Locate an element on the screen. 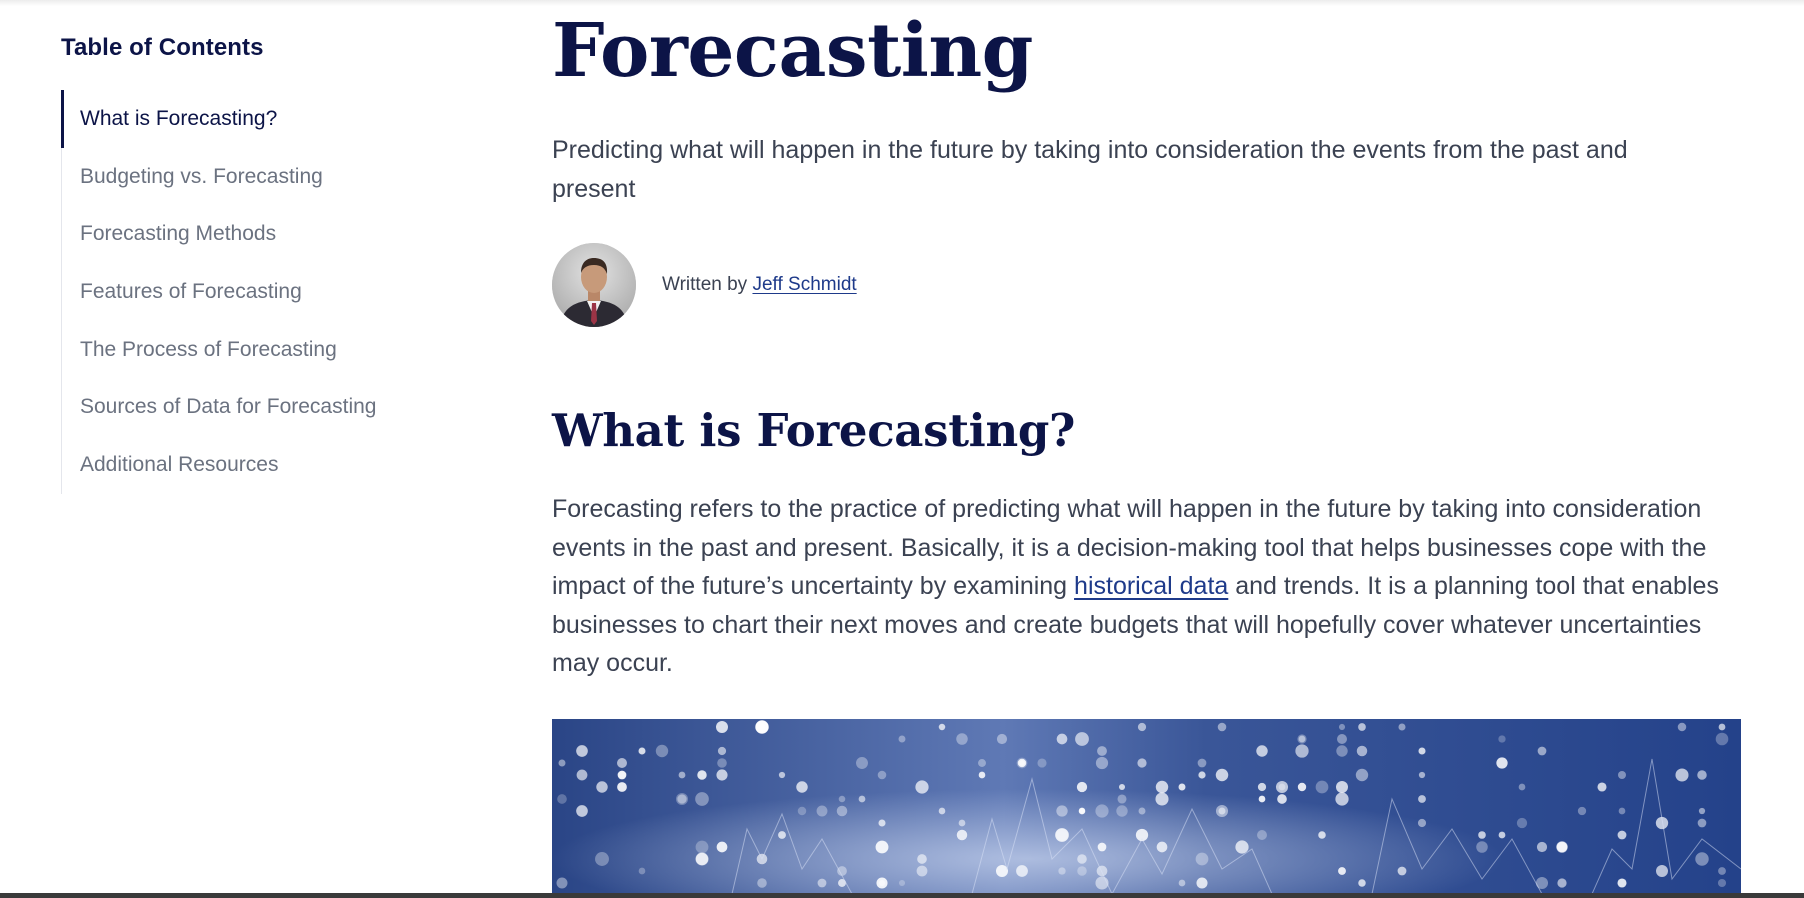  historical-data-link: historical data is located at coordinates (1151, 586).